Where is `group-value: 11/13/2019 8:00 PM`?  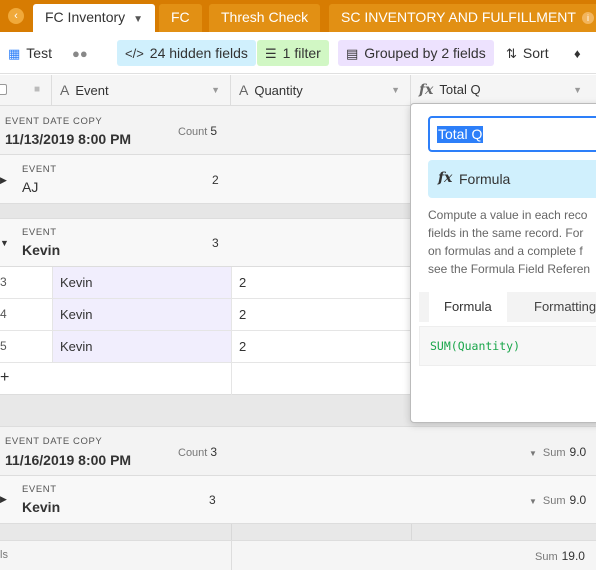 group-value: 11/13/2019 8:00 PM is located at coordinates (68, 139).